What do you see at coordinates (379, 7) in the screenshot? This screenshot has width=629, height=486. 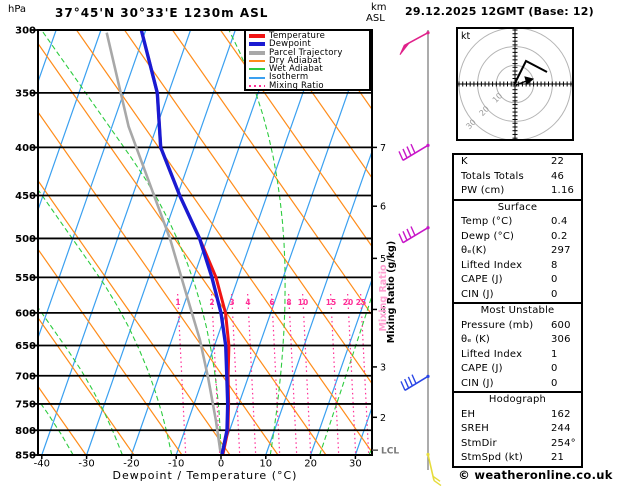 I see `km-unit-label: km` at bounding box center [379, 7].